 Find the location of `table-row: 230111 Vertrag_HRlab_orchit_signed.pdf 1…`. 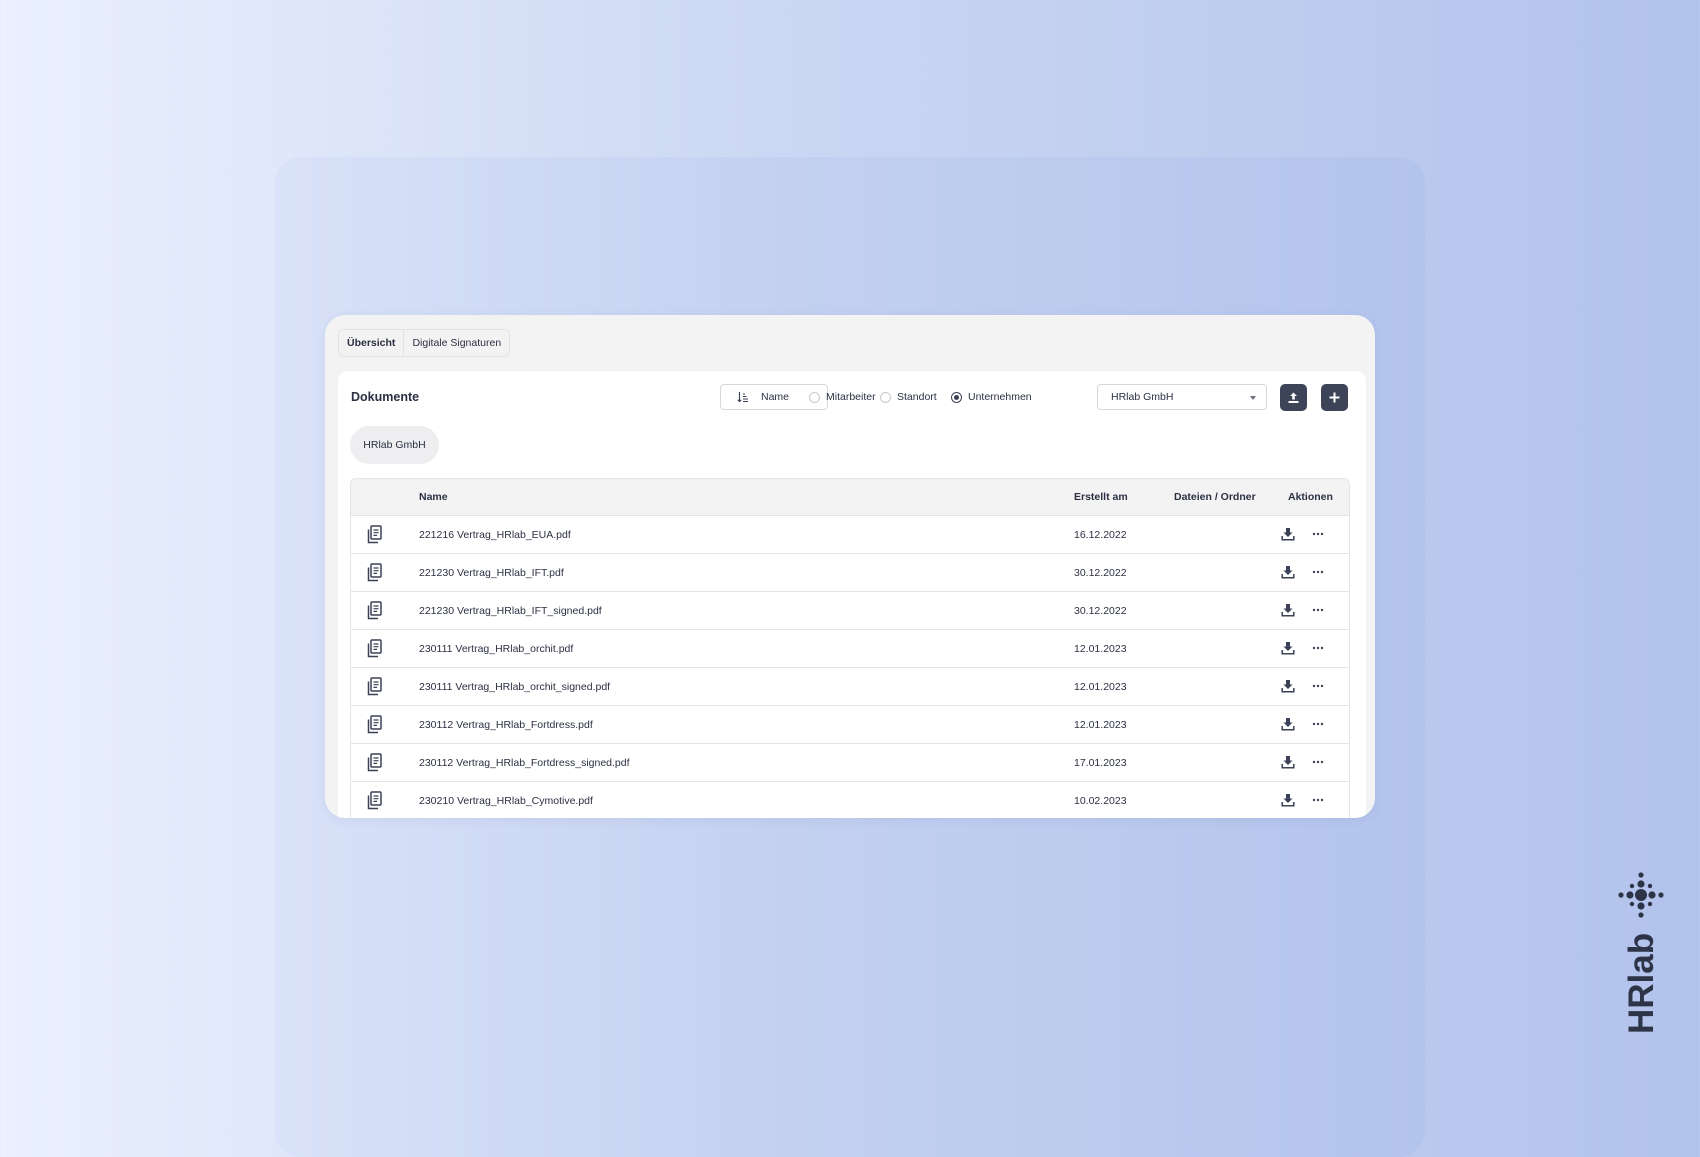

table-row: 230111 Vertrag_HRlab_orchit_signed.pdf 1… is located at coordinates (850, 687).